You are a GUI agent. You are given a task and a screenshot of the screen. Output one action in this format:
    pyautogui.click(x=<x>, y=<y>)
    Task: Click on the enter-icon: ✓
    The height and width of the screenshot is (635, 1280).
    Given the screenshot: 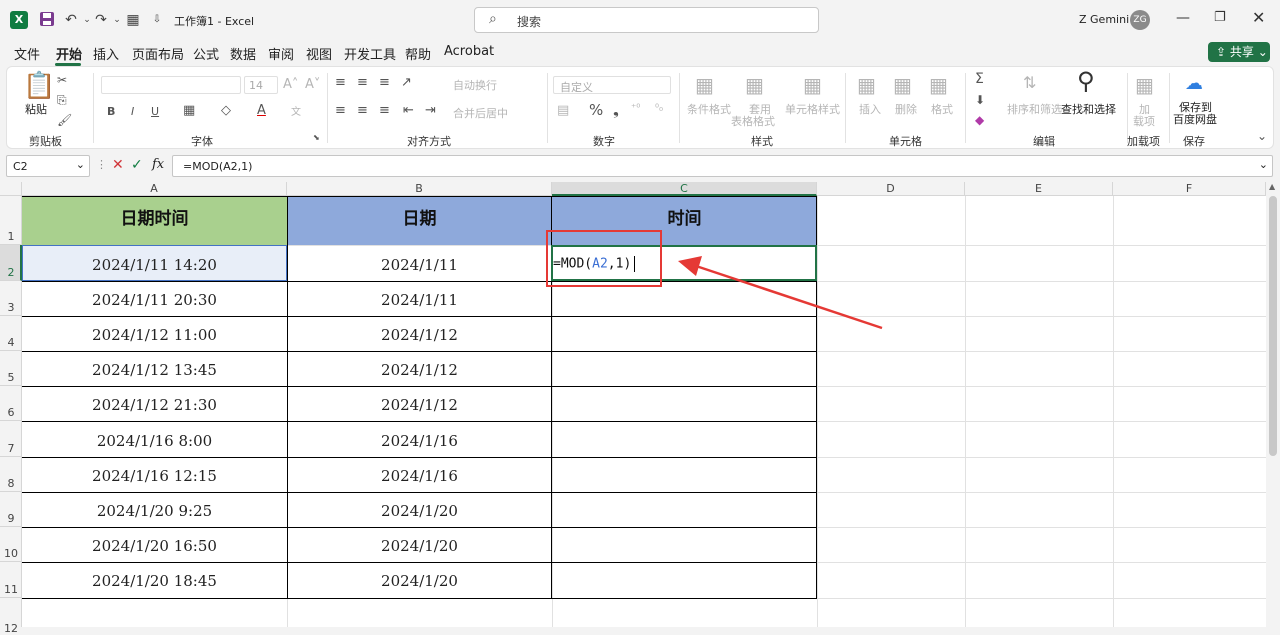 What is the action you would take?
    pyautogui.click(x=137, y=165)
    